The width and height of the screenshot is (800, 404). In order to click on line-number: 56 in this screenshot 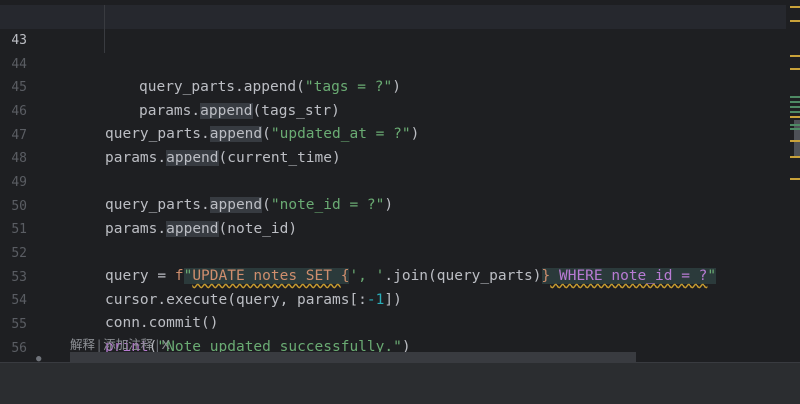, I will do `click(19, 348)`.